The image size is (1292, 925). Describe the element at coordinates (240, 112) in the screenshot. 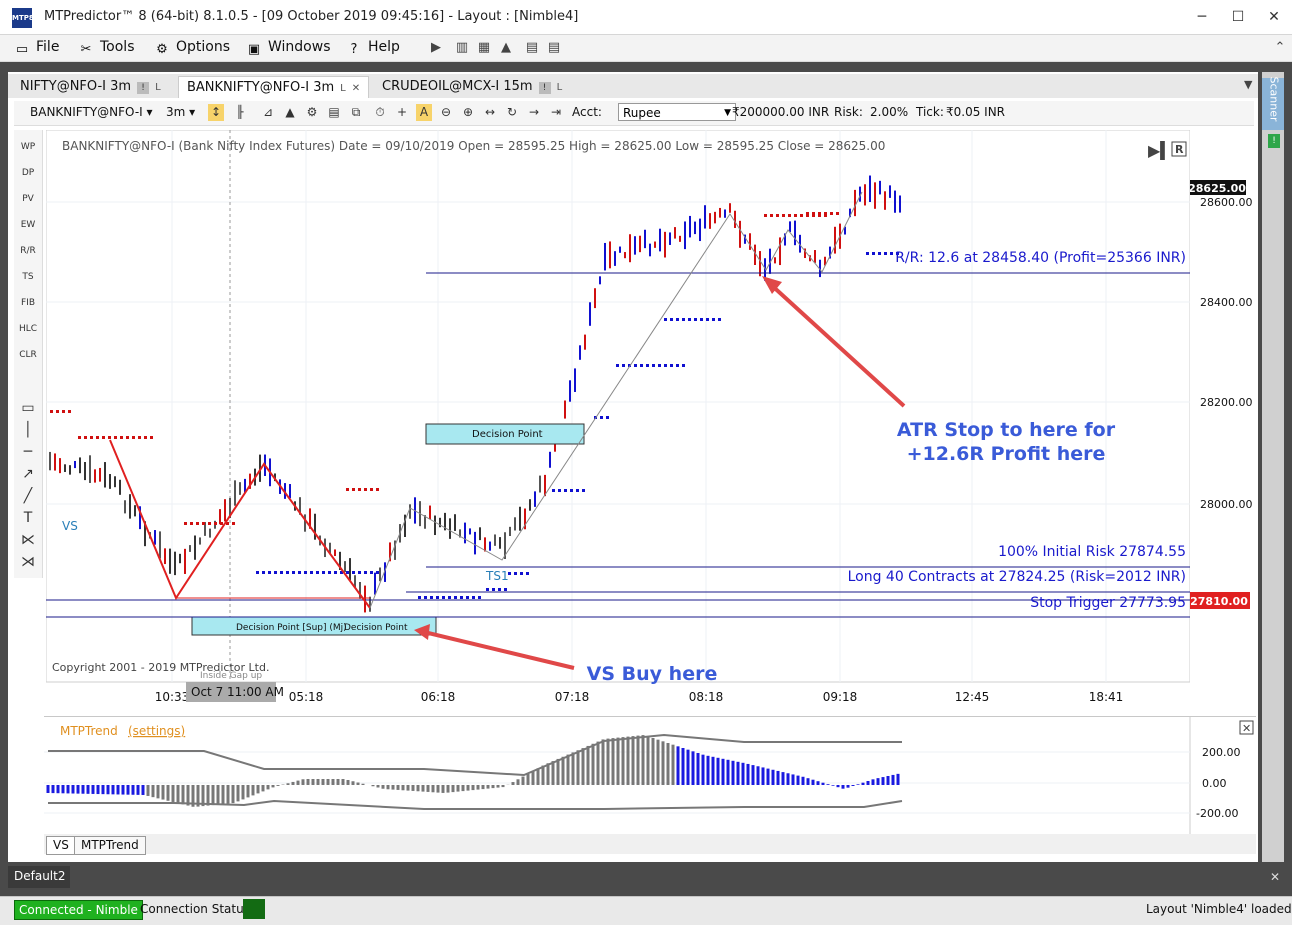

I see `bars-icon: ╟` at that location.